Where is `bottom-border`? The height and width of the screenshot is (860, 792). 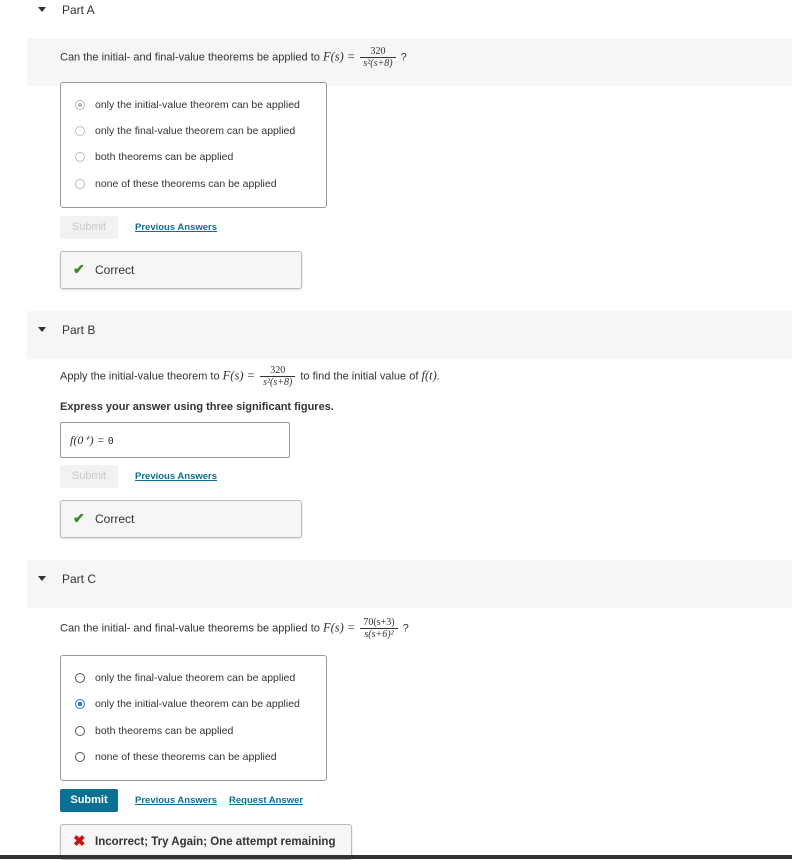 bottom-border is located at coordinates (396, 857).